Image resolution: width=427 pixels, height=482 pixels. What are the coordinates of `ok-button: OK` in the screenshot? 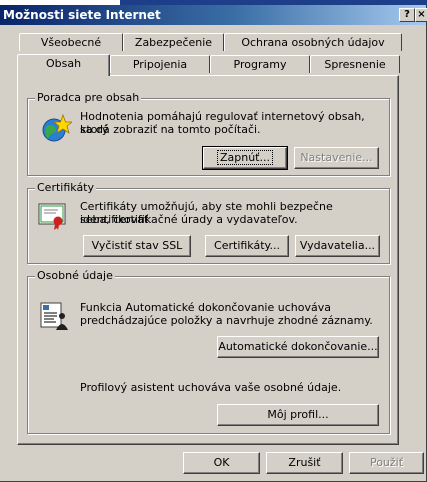 It's located at (221, 463).